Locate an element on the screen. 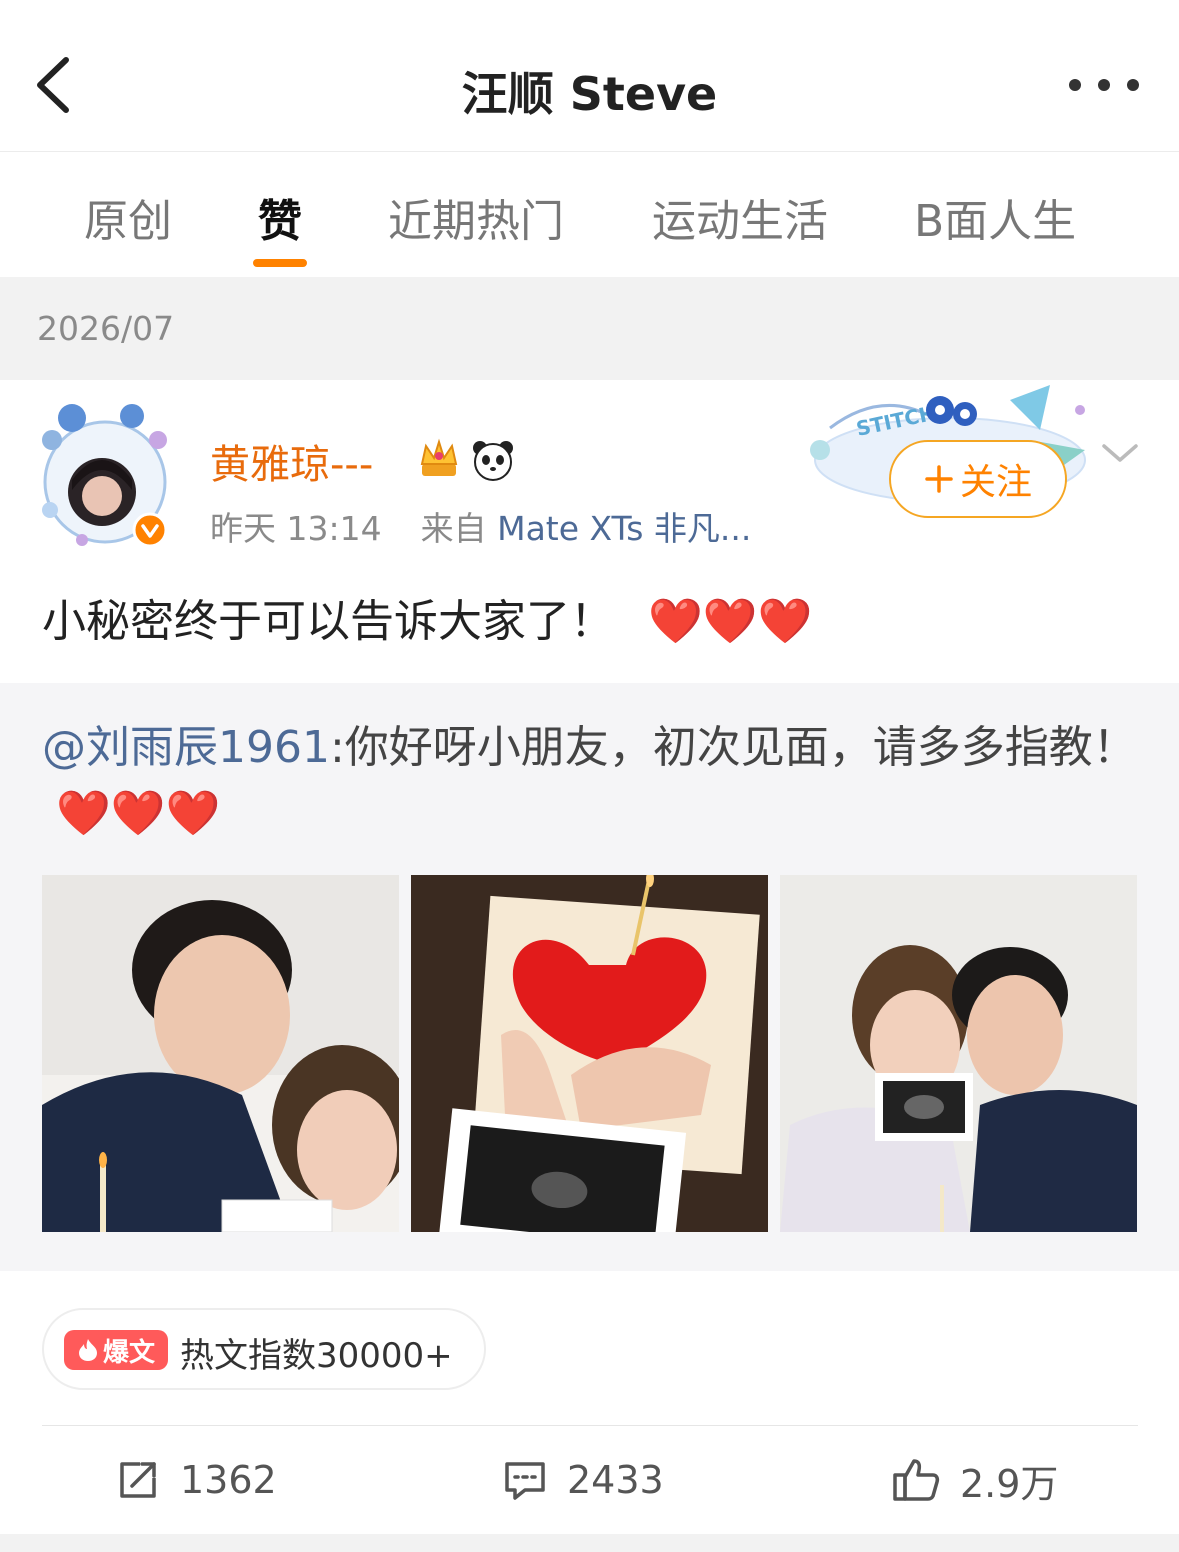  repost-icon is located at coordinates (138, 1480).